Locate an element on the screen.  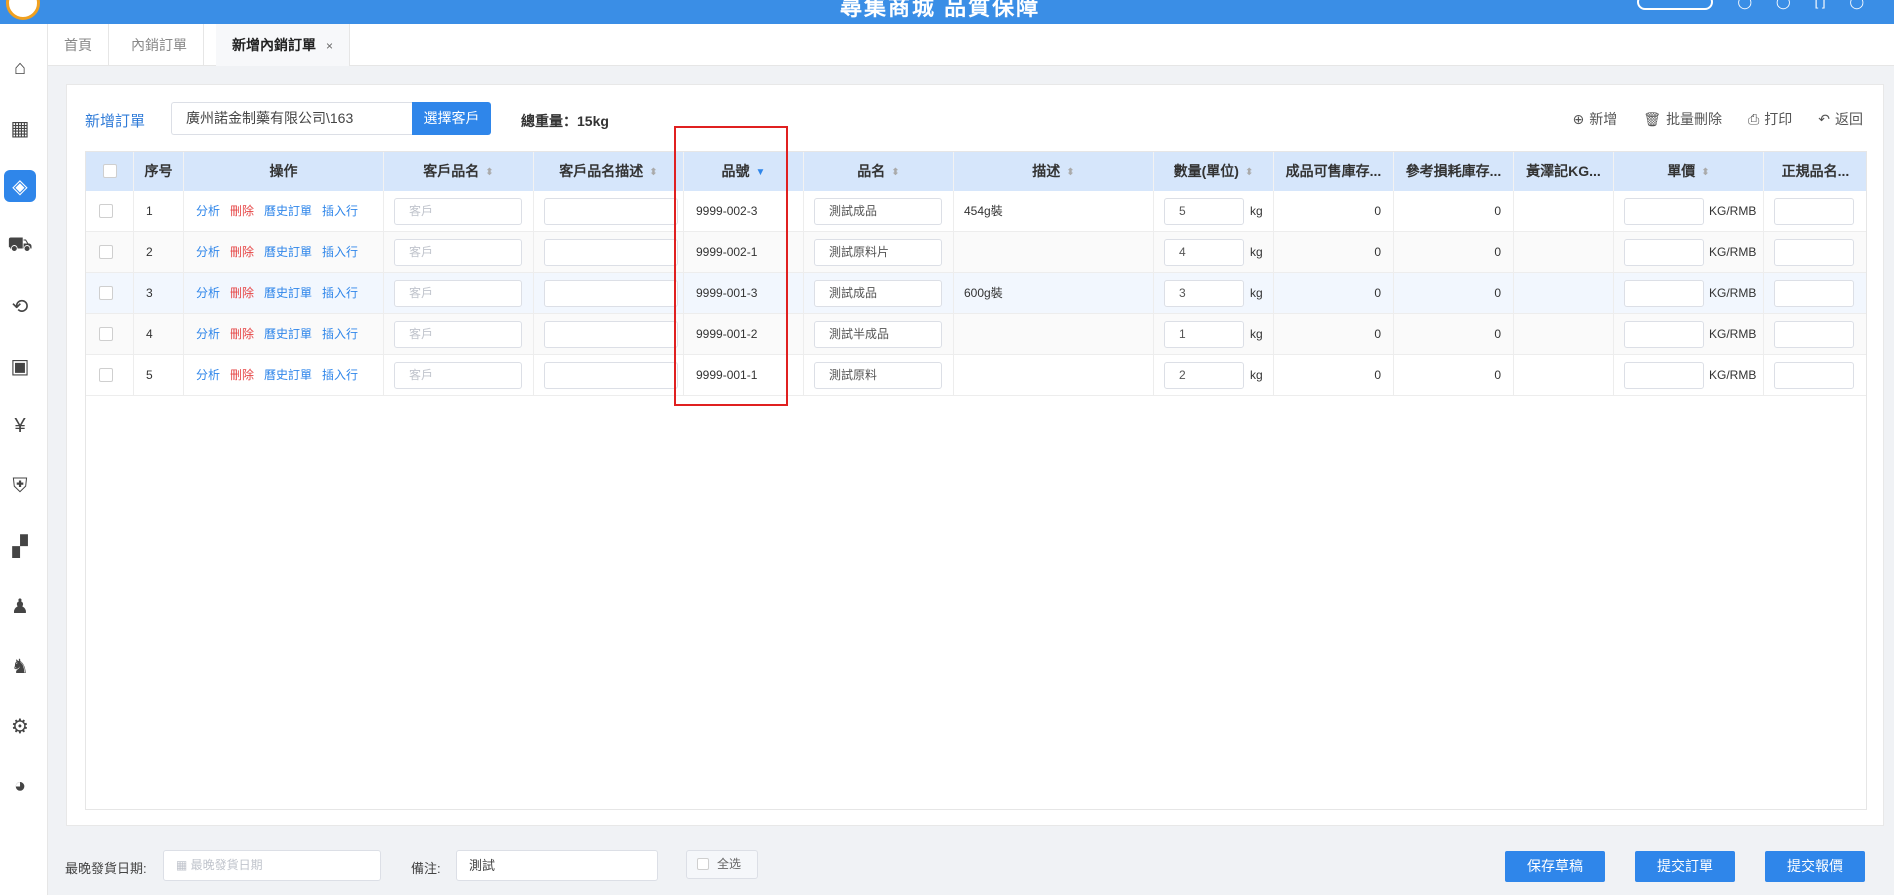
batch-delete-button: 🗑 批量刪除 is located at coordinates (1682, 119).